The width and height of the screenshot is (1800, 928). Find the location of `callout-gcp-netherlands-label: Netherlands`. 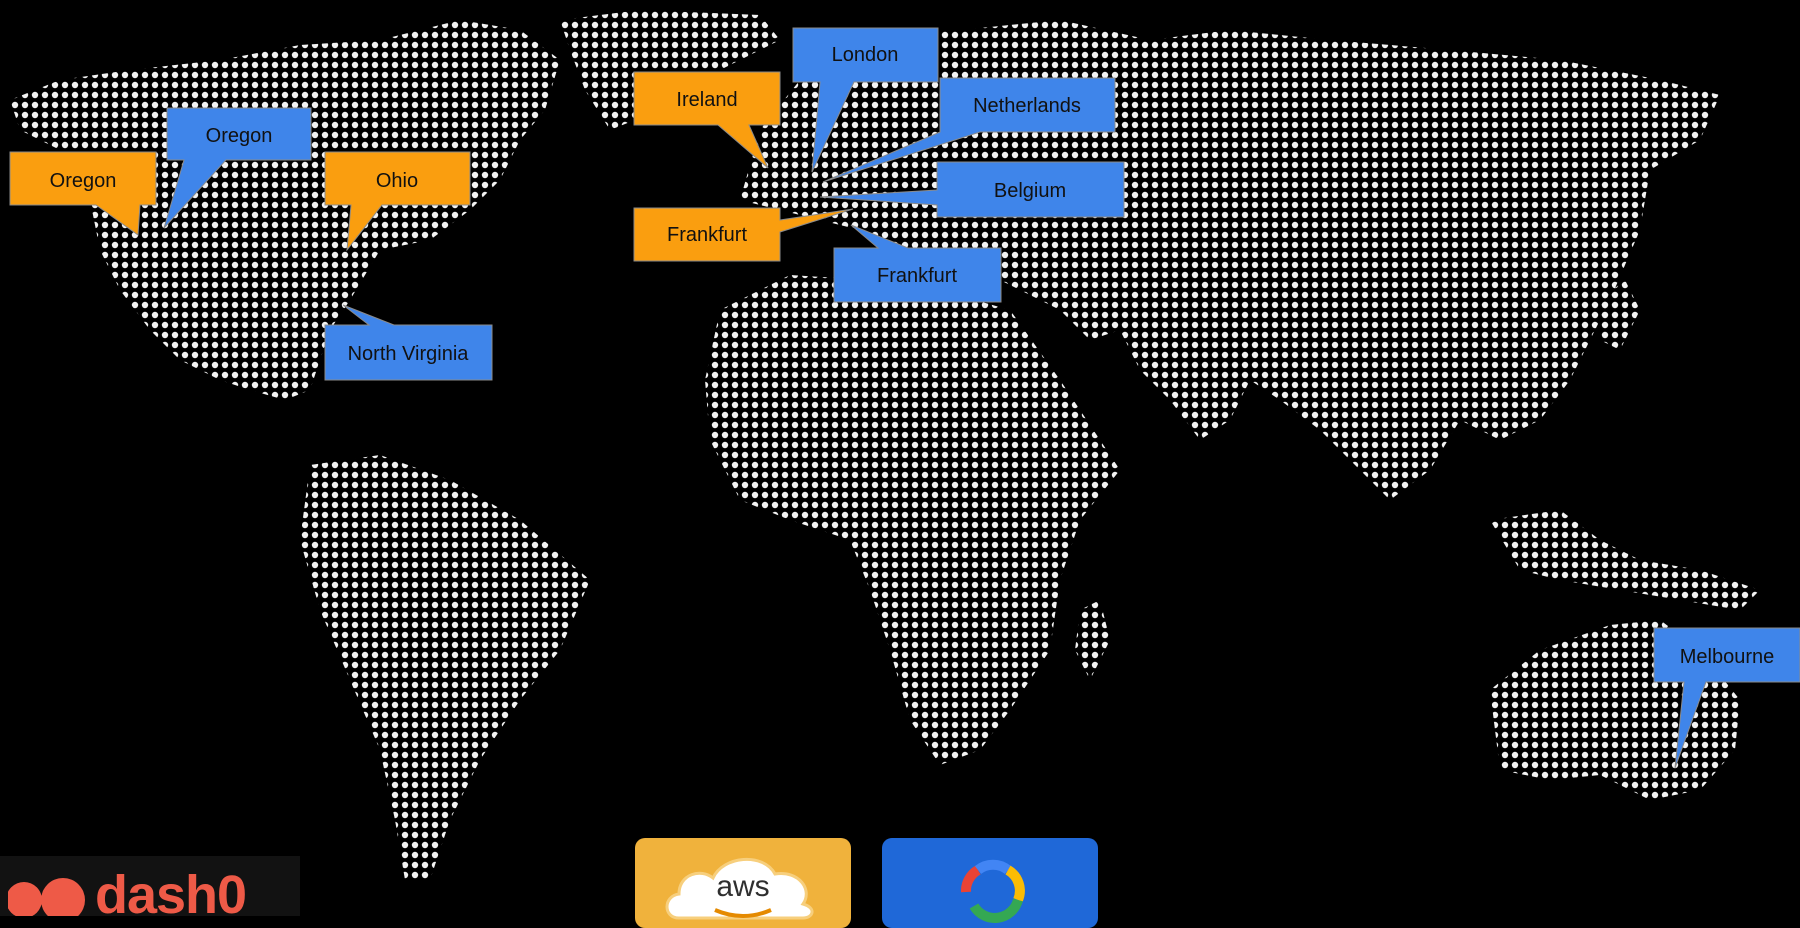

callout-gcp-netherlands-label: Netherlands is located at coordinates (1027, 106).